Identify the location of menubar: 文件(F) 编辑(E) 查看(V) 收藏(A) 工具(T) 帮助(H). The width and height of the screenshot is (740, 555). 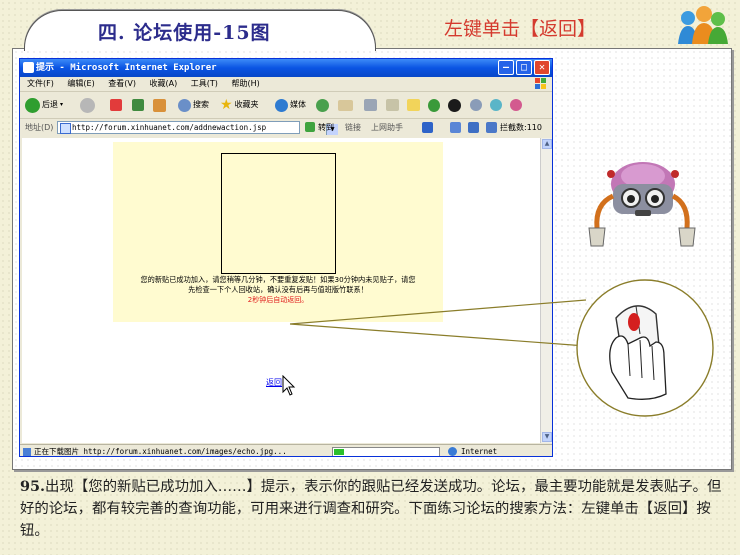
(286, 84).